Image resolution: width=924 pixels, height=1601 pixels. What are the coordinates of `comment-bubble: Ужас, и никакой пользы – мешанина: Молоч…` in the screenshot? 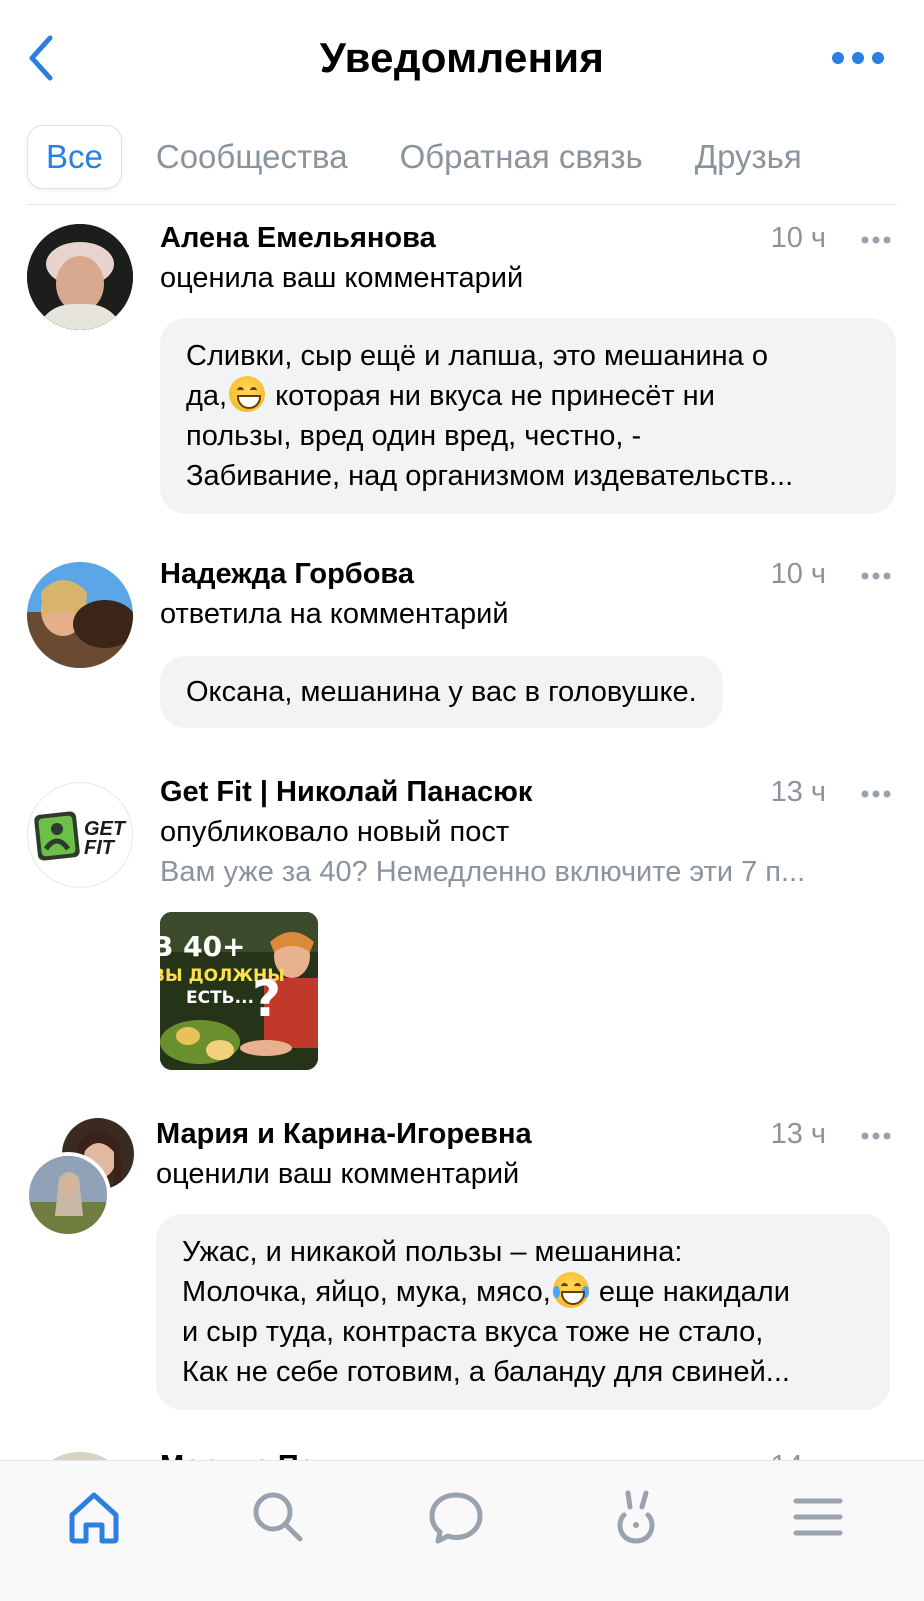 It's located at (523, 1312).